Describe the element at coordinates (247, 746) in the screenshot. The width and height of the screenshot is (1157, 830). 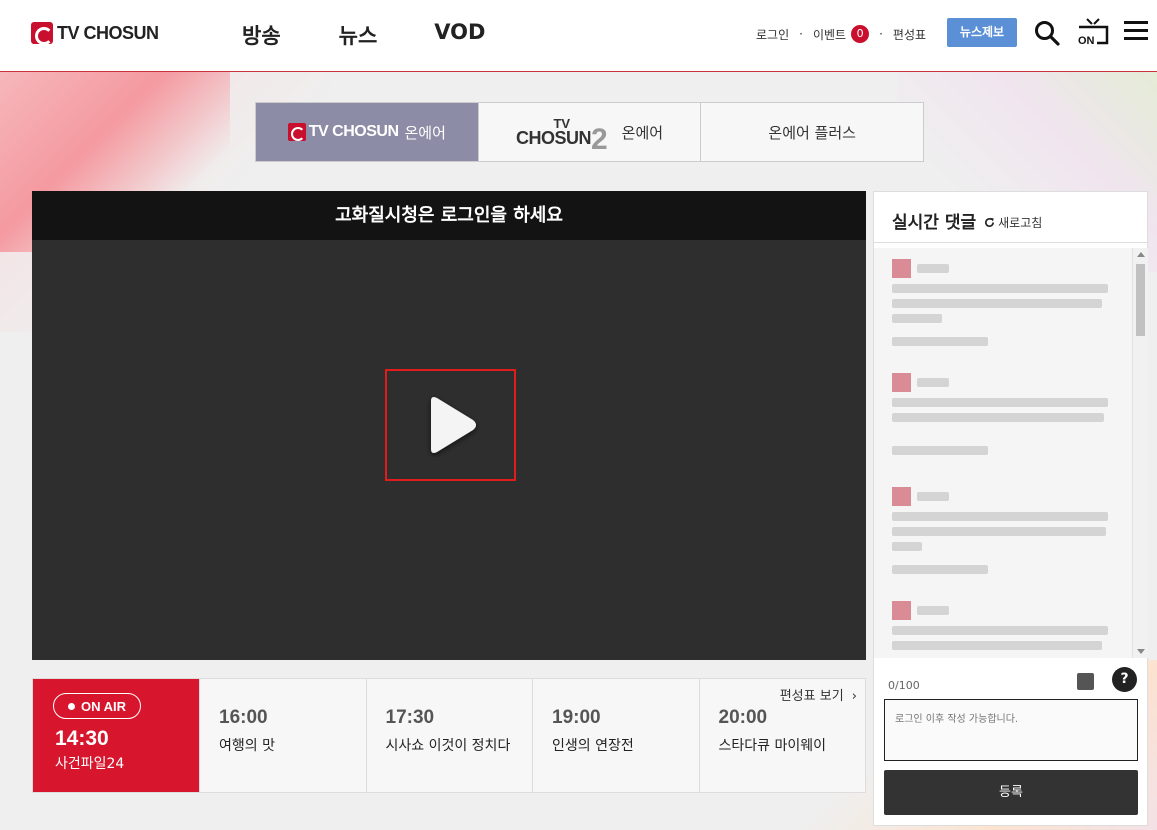
I see `slot-program: 여행의 맛` at that location.